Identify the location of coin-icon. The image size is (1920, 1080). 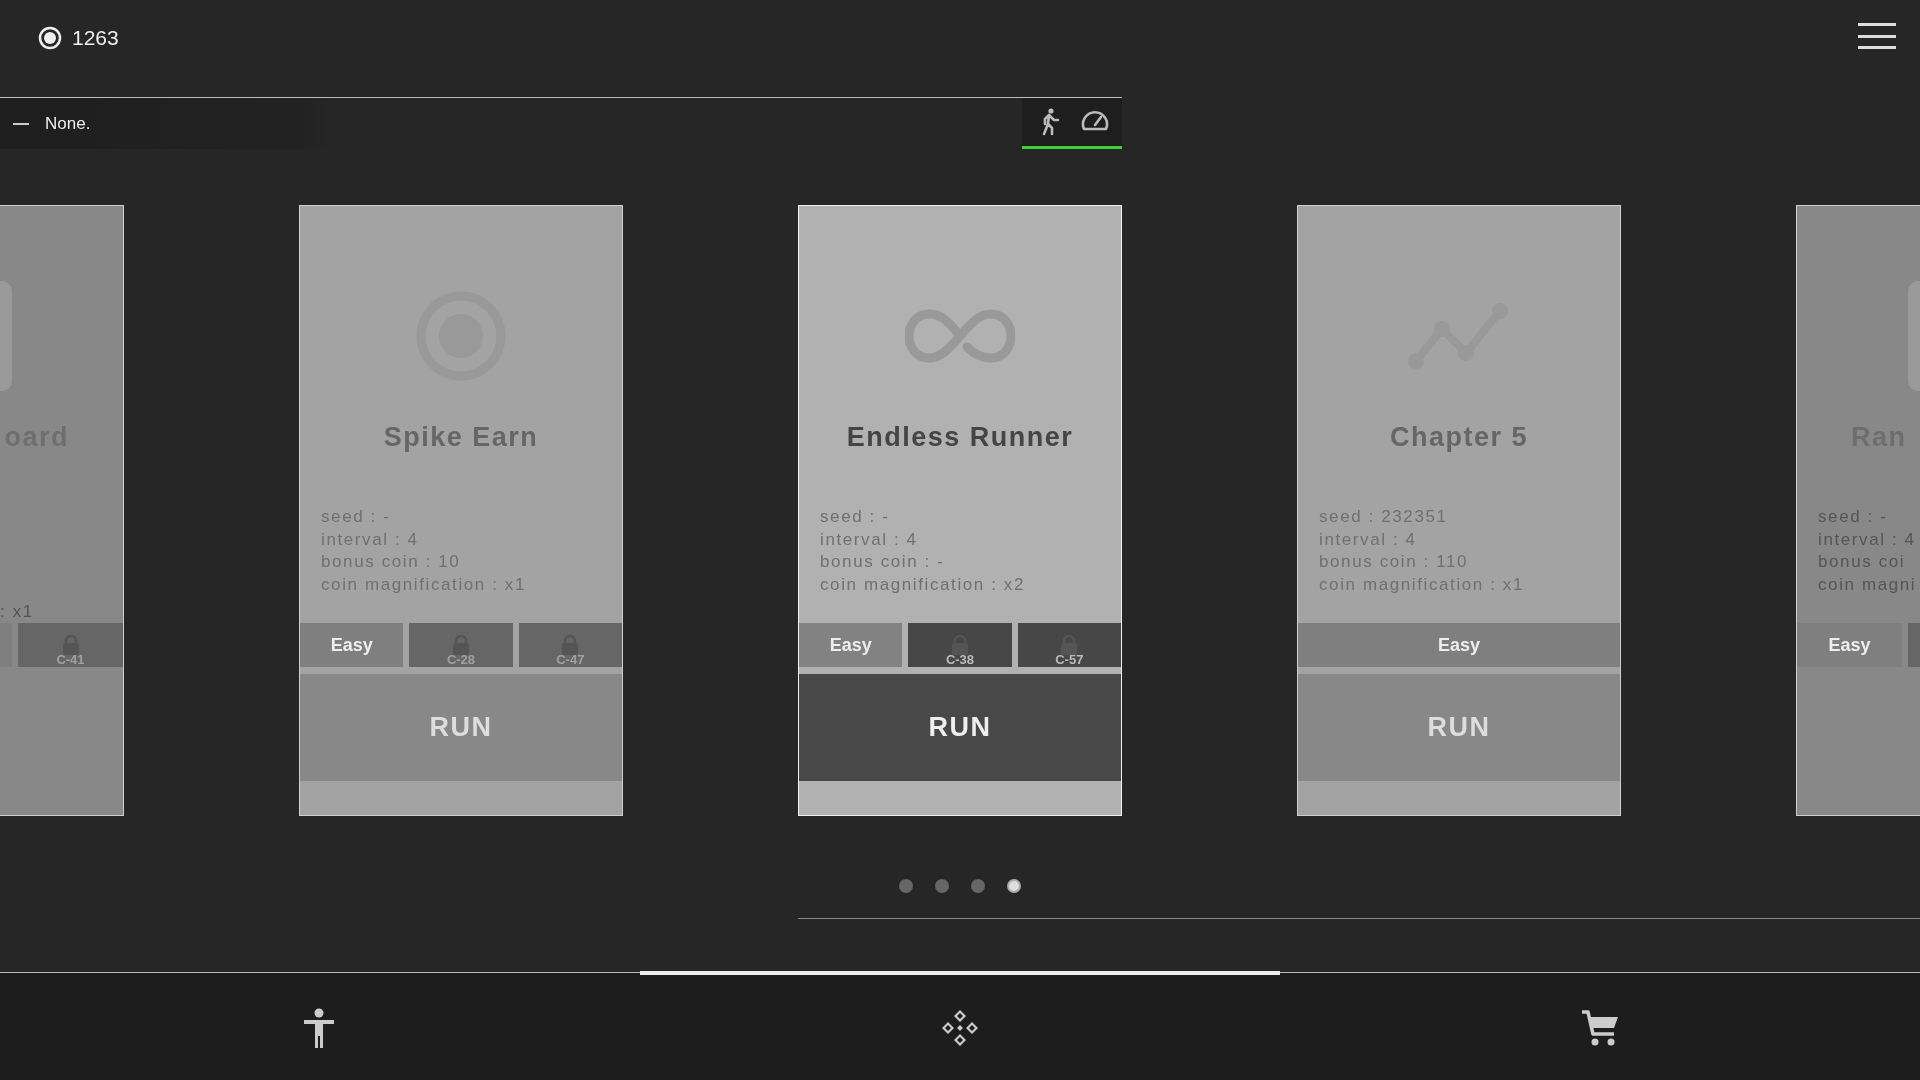
(50, 37).